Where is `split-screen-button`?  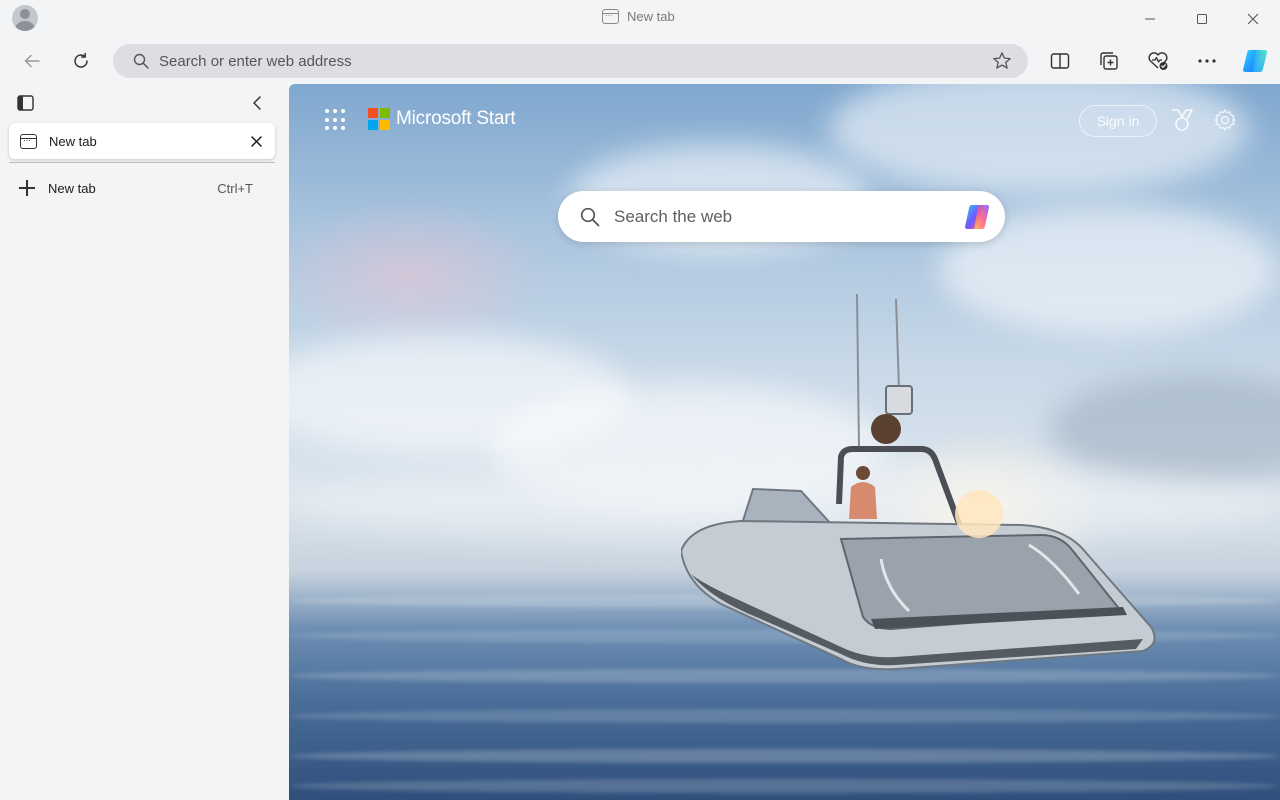 split-screen-button is located at coordinates (1060, 61).